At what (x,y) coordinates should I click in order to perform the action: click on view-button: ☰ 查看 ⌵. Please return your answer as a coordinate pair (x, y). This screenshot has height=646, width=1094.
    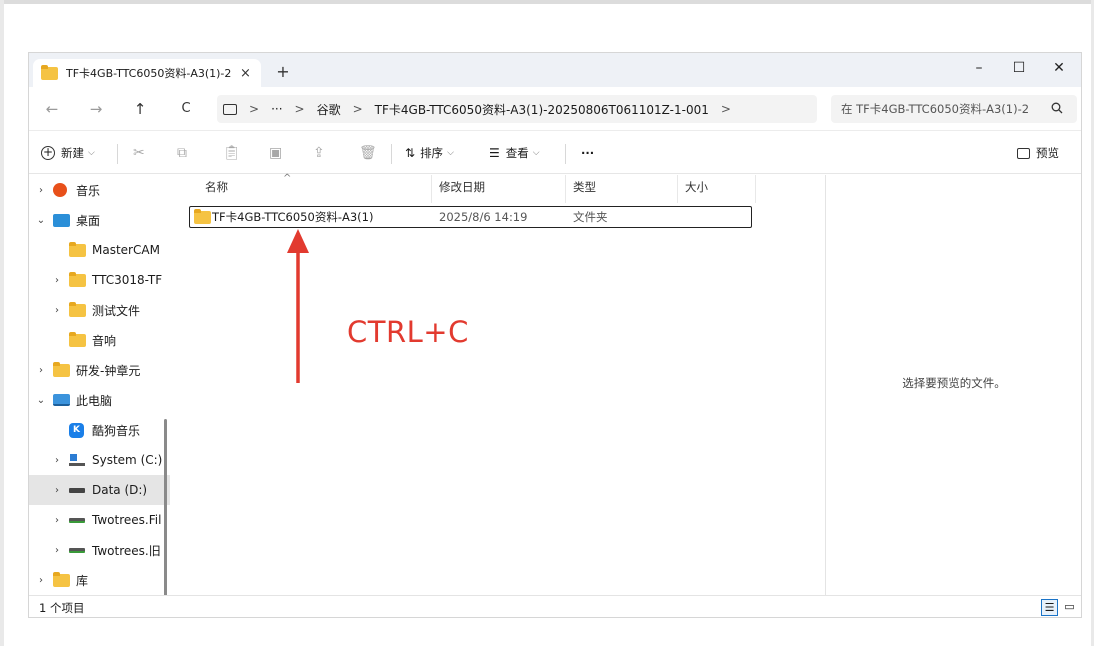
    Looking at the image, I should click on (514, 153).